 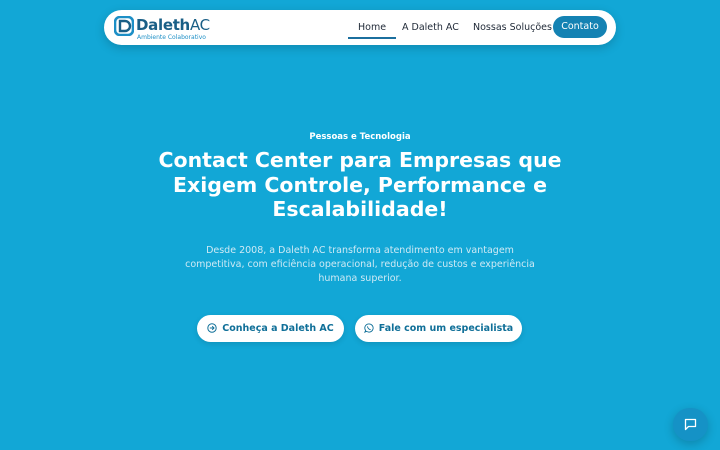 What do you see at coordinates (430, 27) in the screenshot?
I see `nav-about-link: A Daleth AC` at bounding box center [430, 27].